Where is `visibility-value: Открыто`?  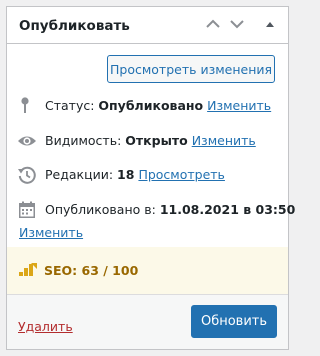
visibility-value: Открыто is located at coordinates (156, 140).